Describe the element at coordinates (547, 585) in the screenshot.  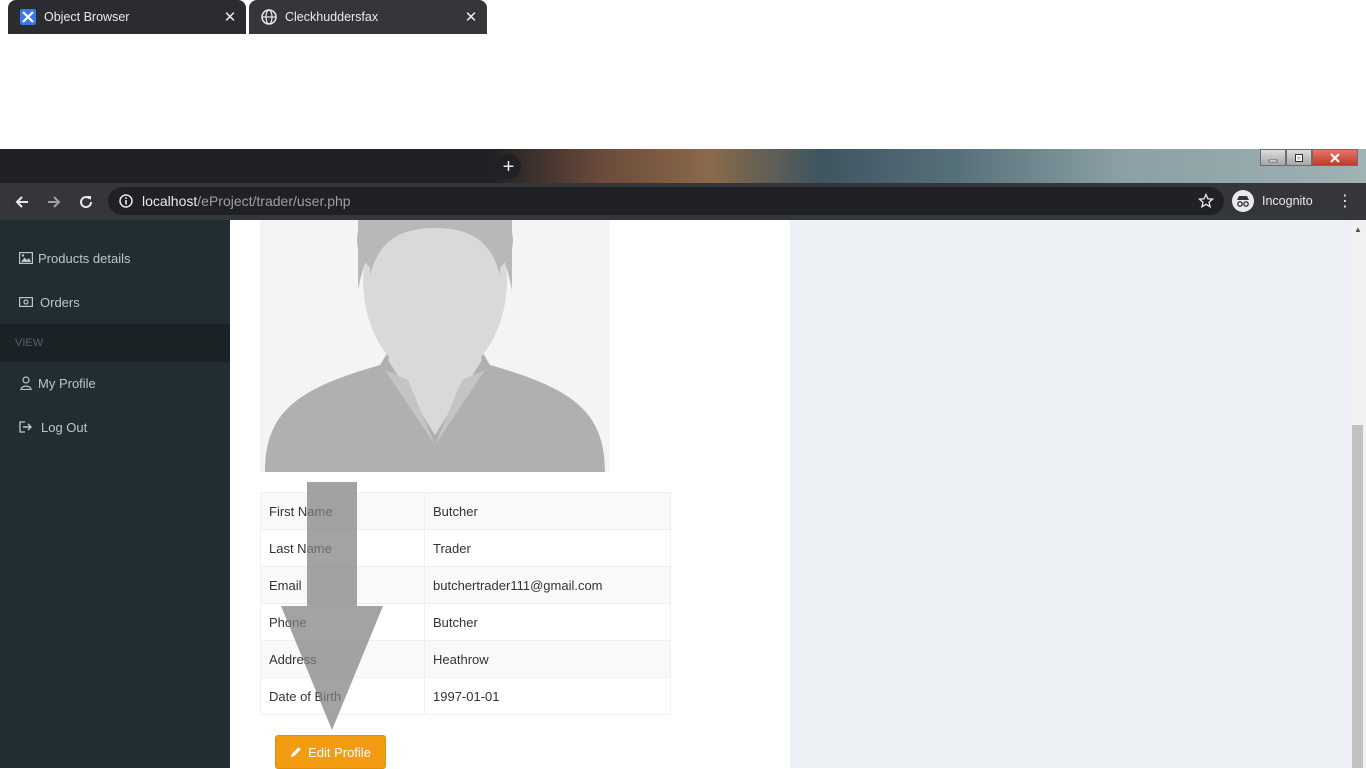
I see `field-value: butchertrader111@gmail.com` at that location.